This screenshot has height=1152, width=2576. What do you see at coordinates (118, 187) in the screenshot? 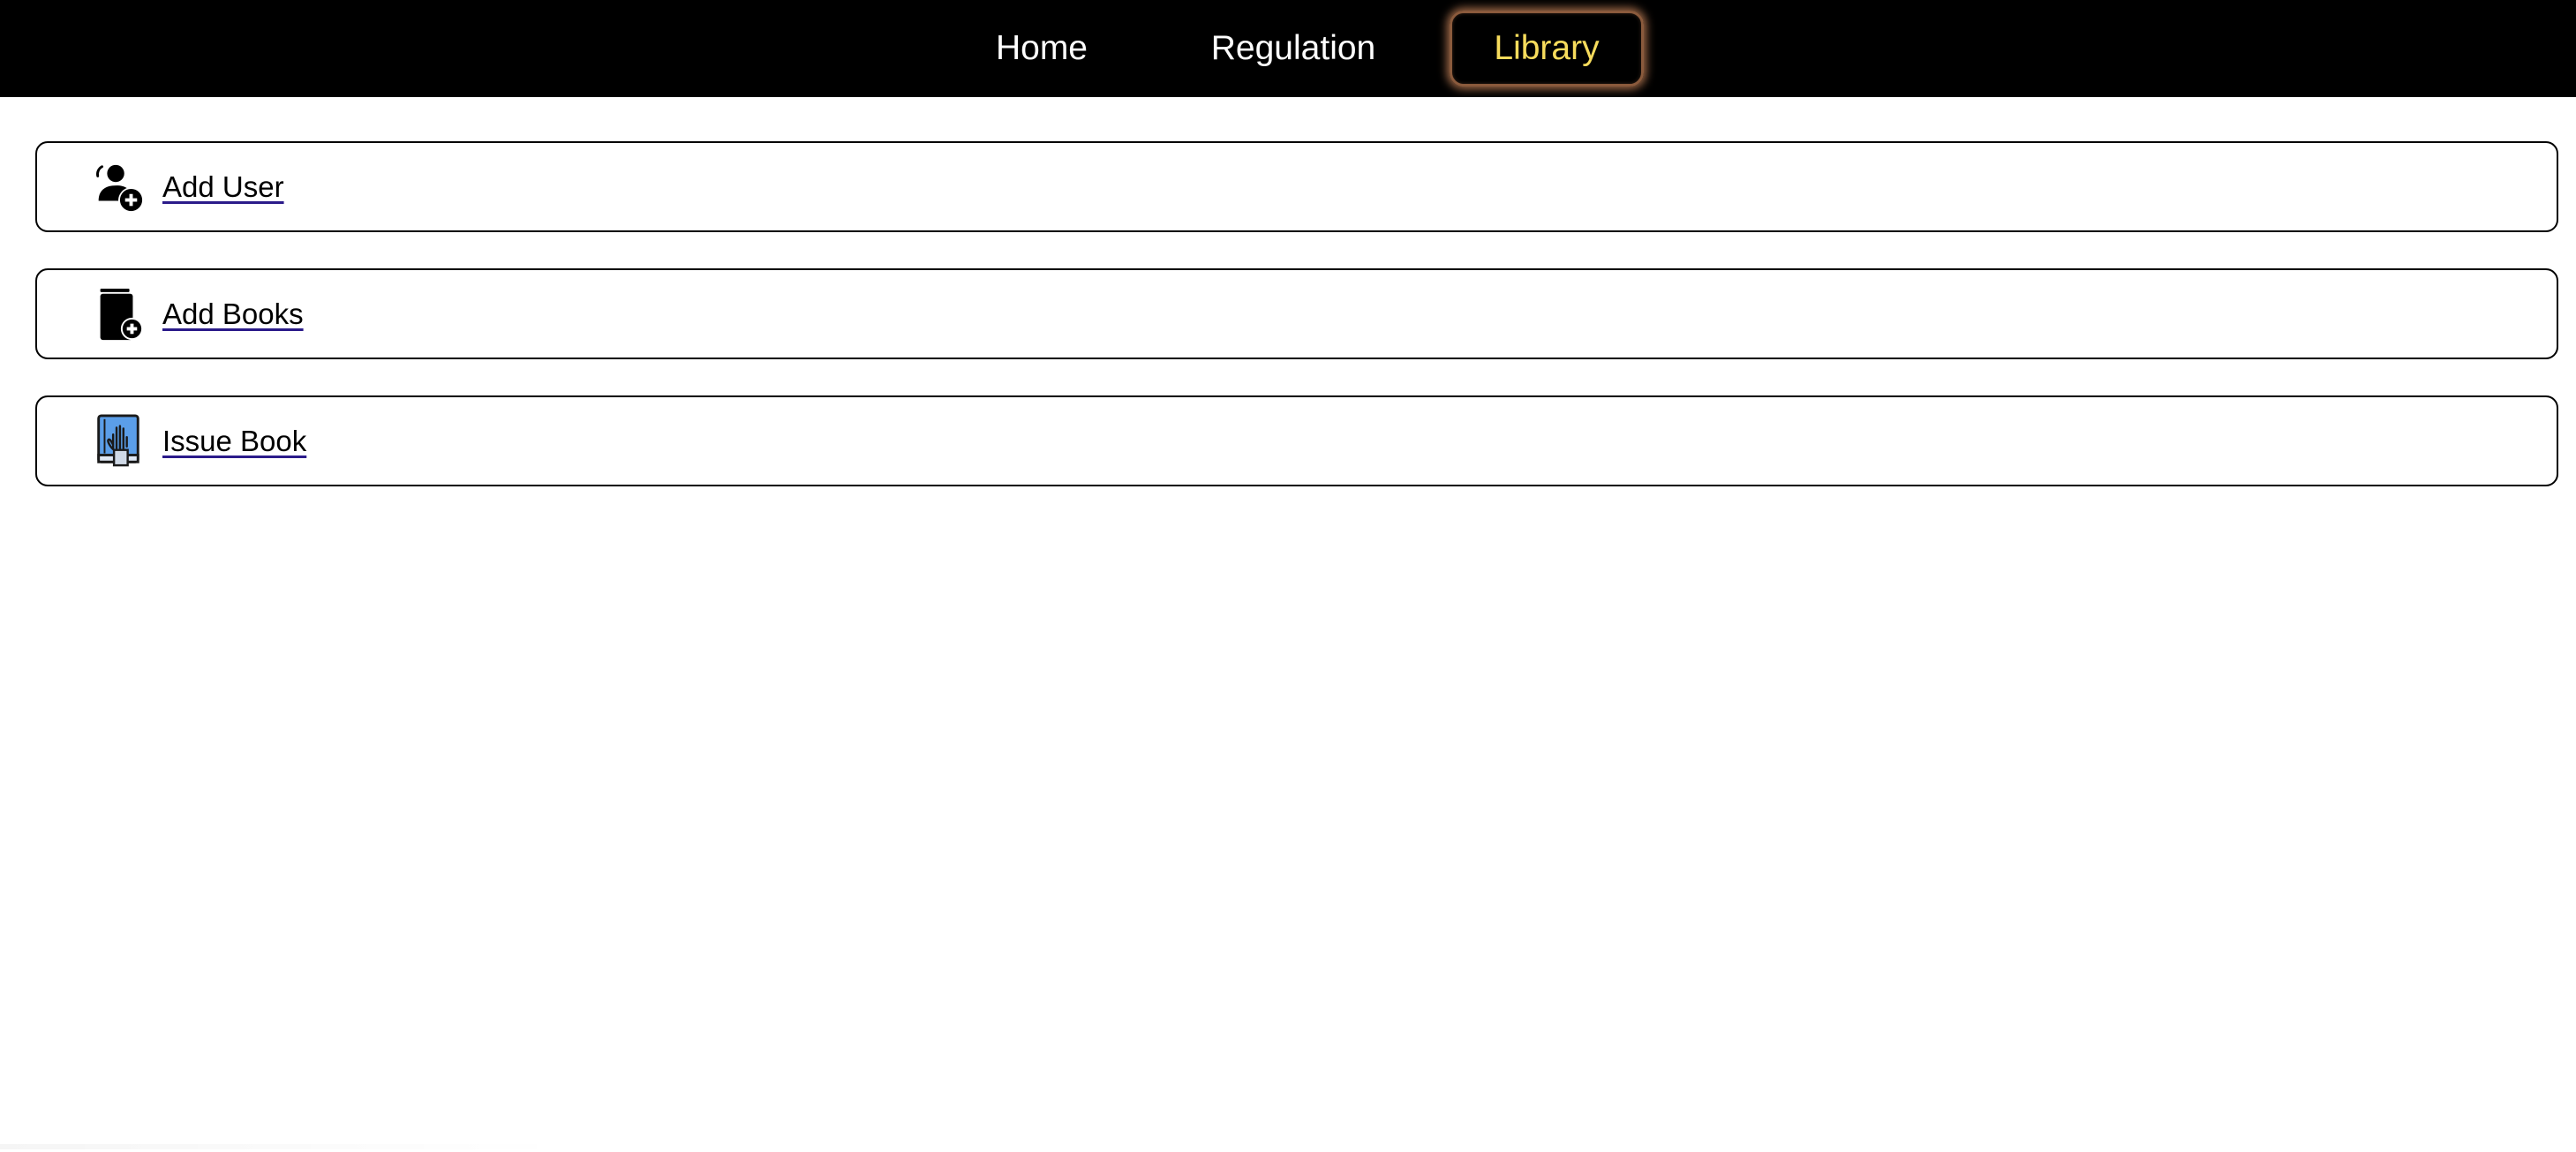
I see `add-user-icon` at bounding box center [118, 187].